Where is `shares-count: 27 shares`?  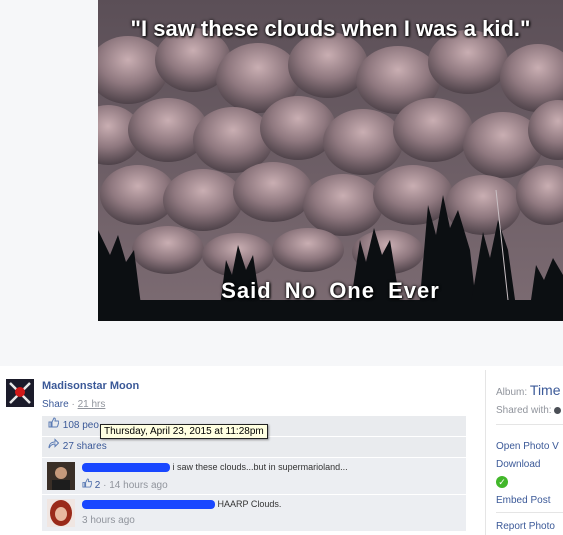
shares-count: 27 shares is located at coordinates (85, 446).